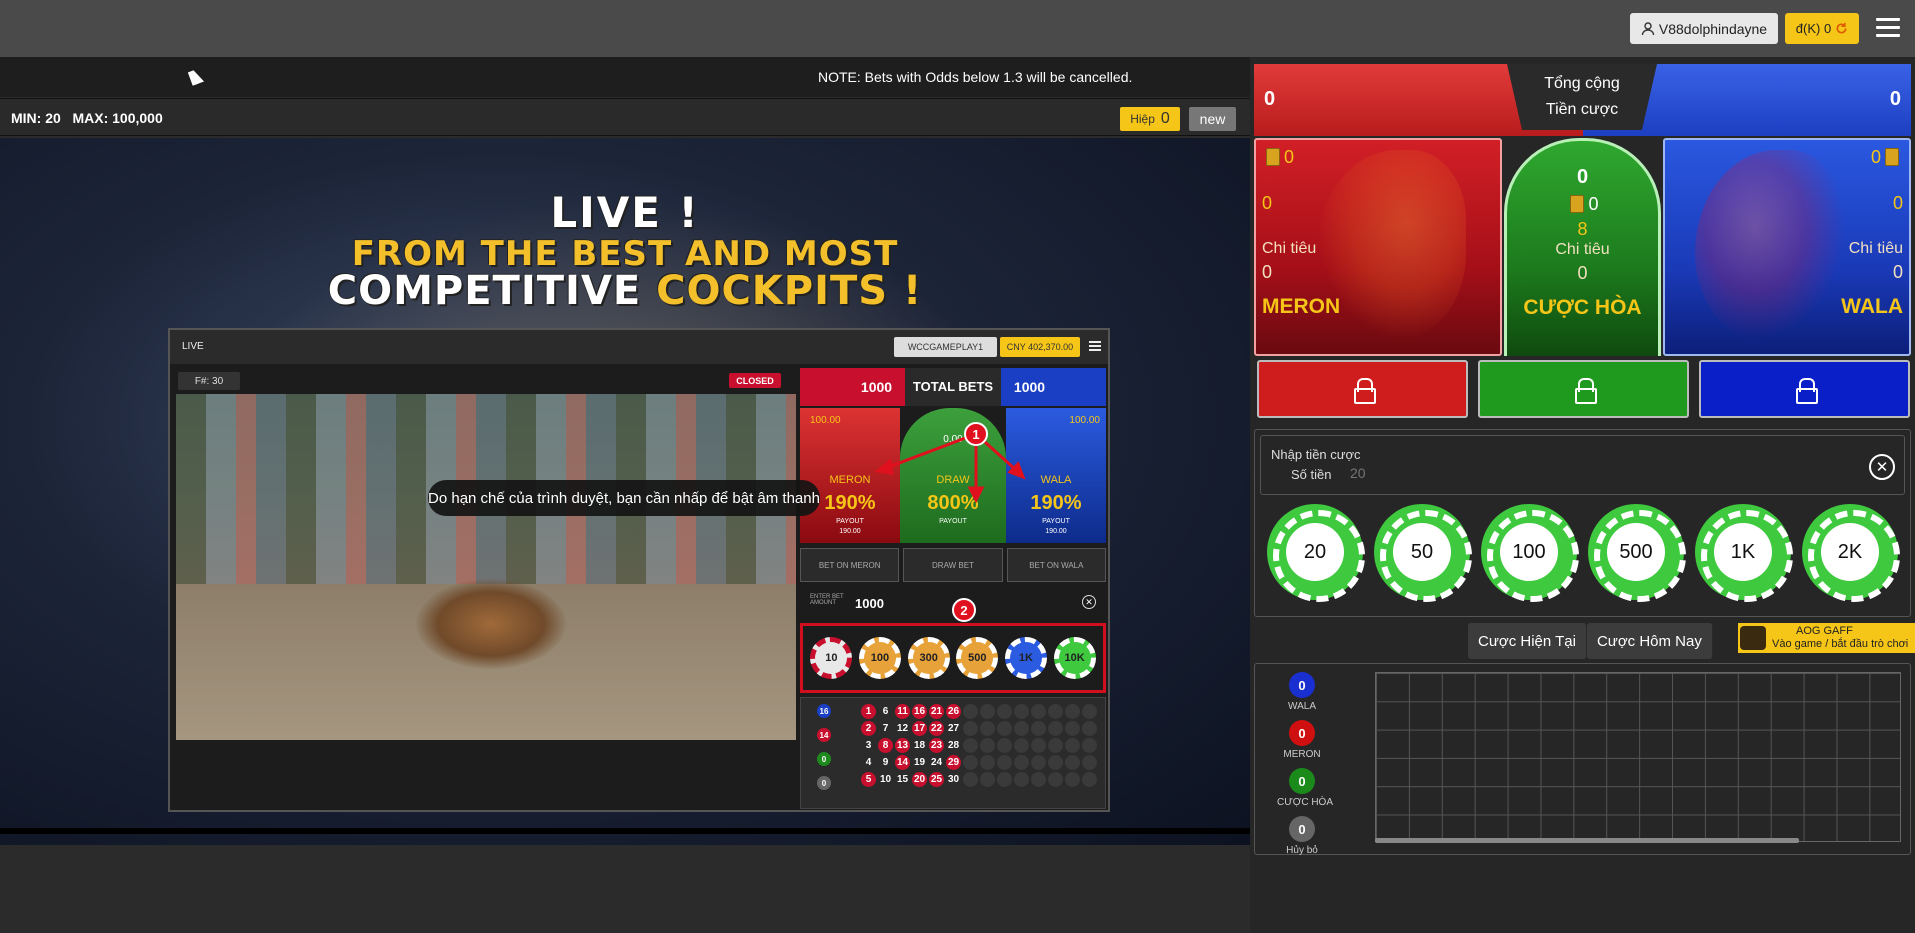  What do you see at coordinates (1753, 638) in the screenshot?
I see `aog-logo-icon` at bounding box center [1753, 638].